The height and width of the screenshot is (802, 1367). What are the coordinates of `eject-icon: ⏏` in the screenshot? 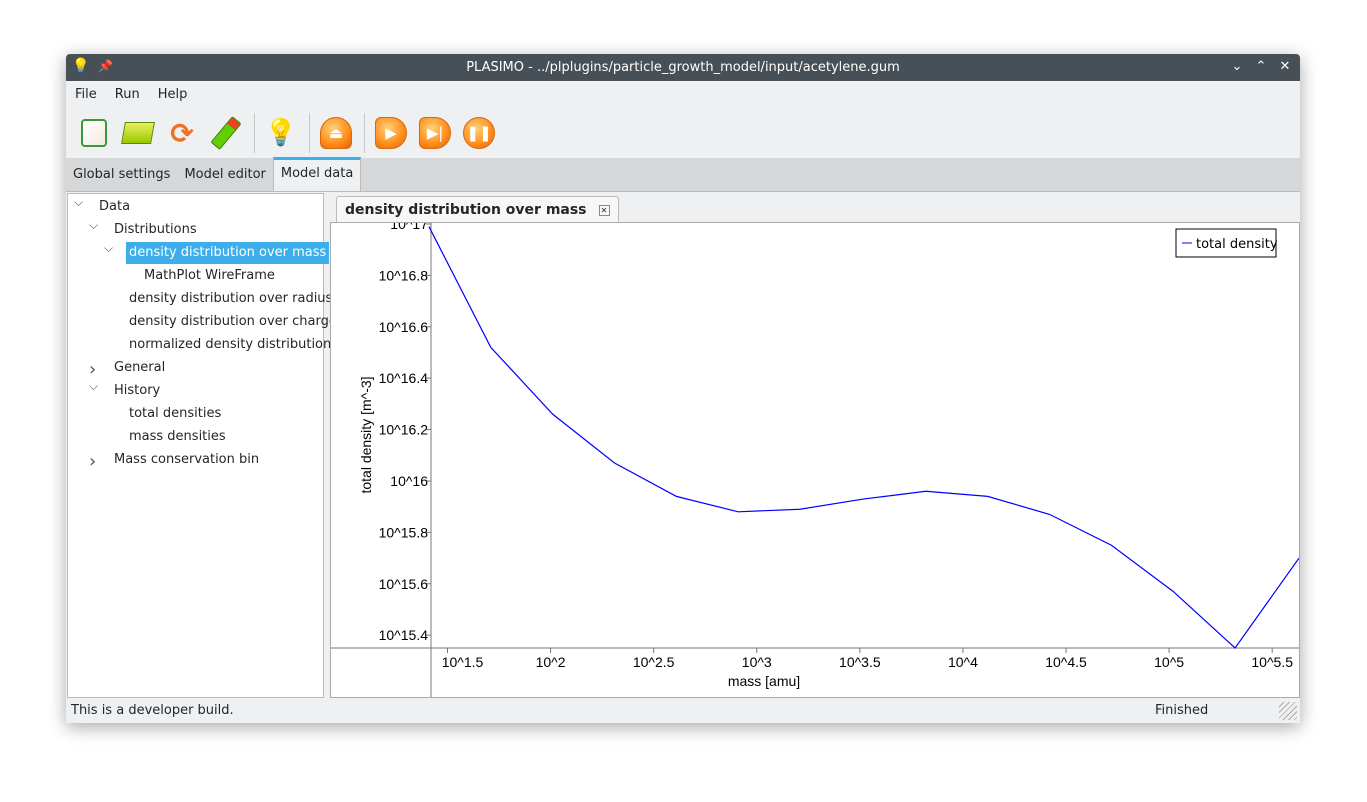 It's located at (336, 133).